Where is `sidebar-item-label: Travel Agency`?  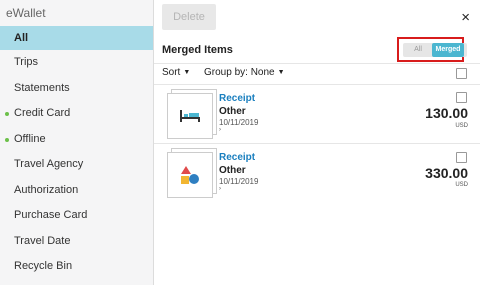 sidebar-item-label: Travel Agency is located at coordinates (49, 164).